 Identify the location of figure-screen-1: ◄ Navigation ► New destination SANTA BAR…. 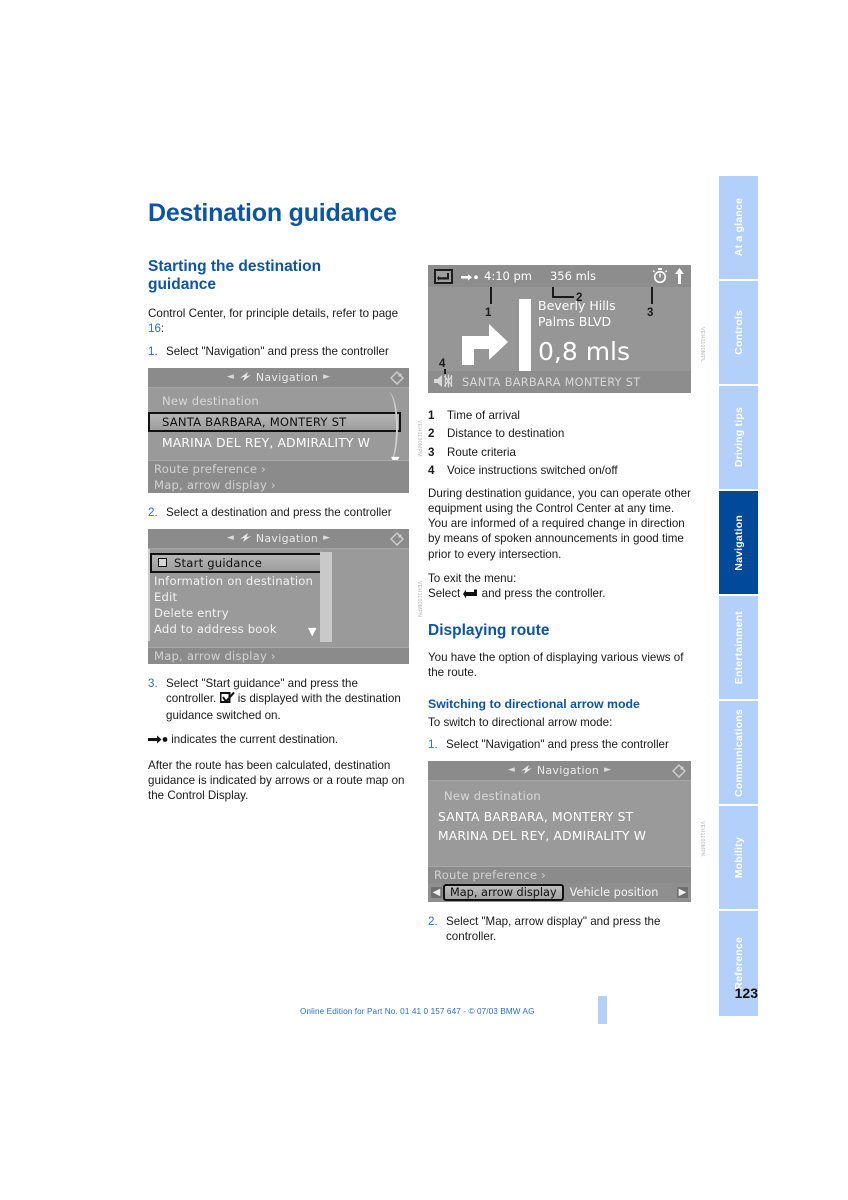
(285, 430).